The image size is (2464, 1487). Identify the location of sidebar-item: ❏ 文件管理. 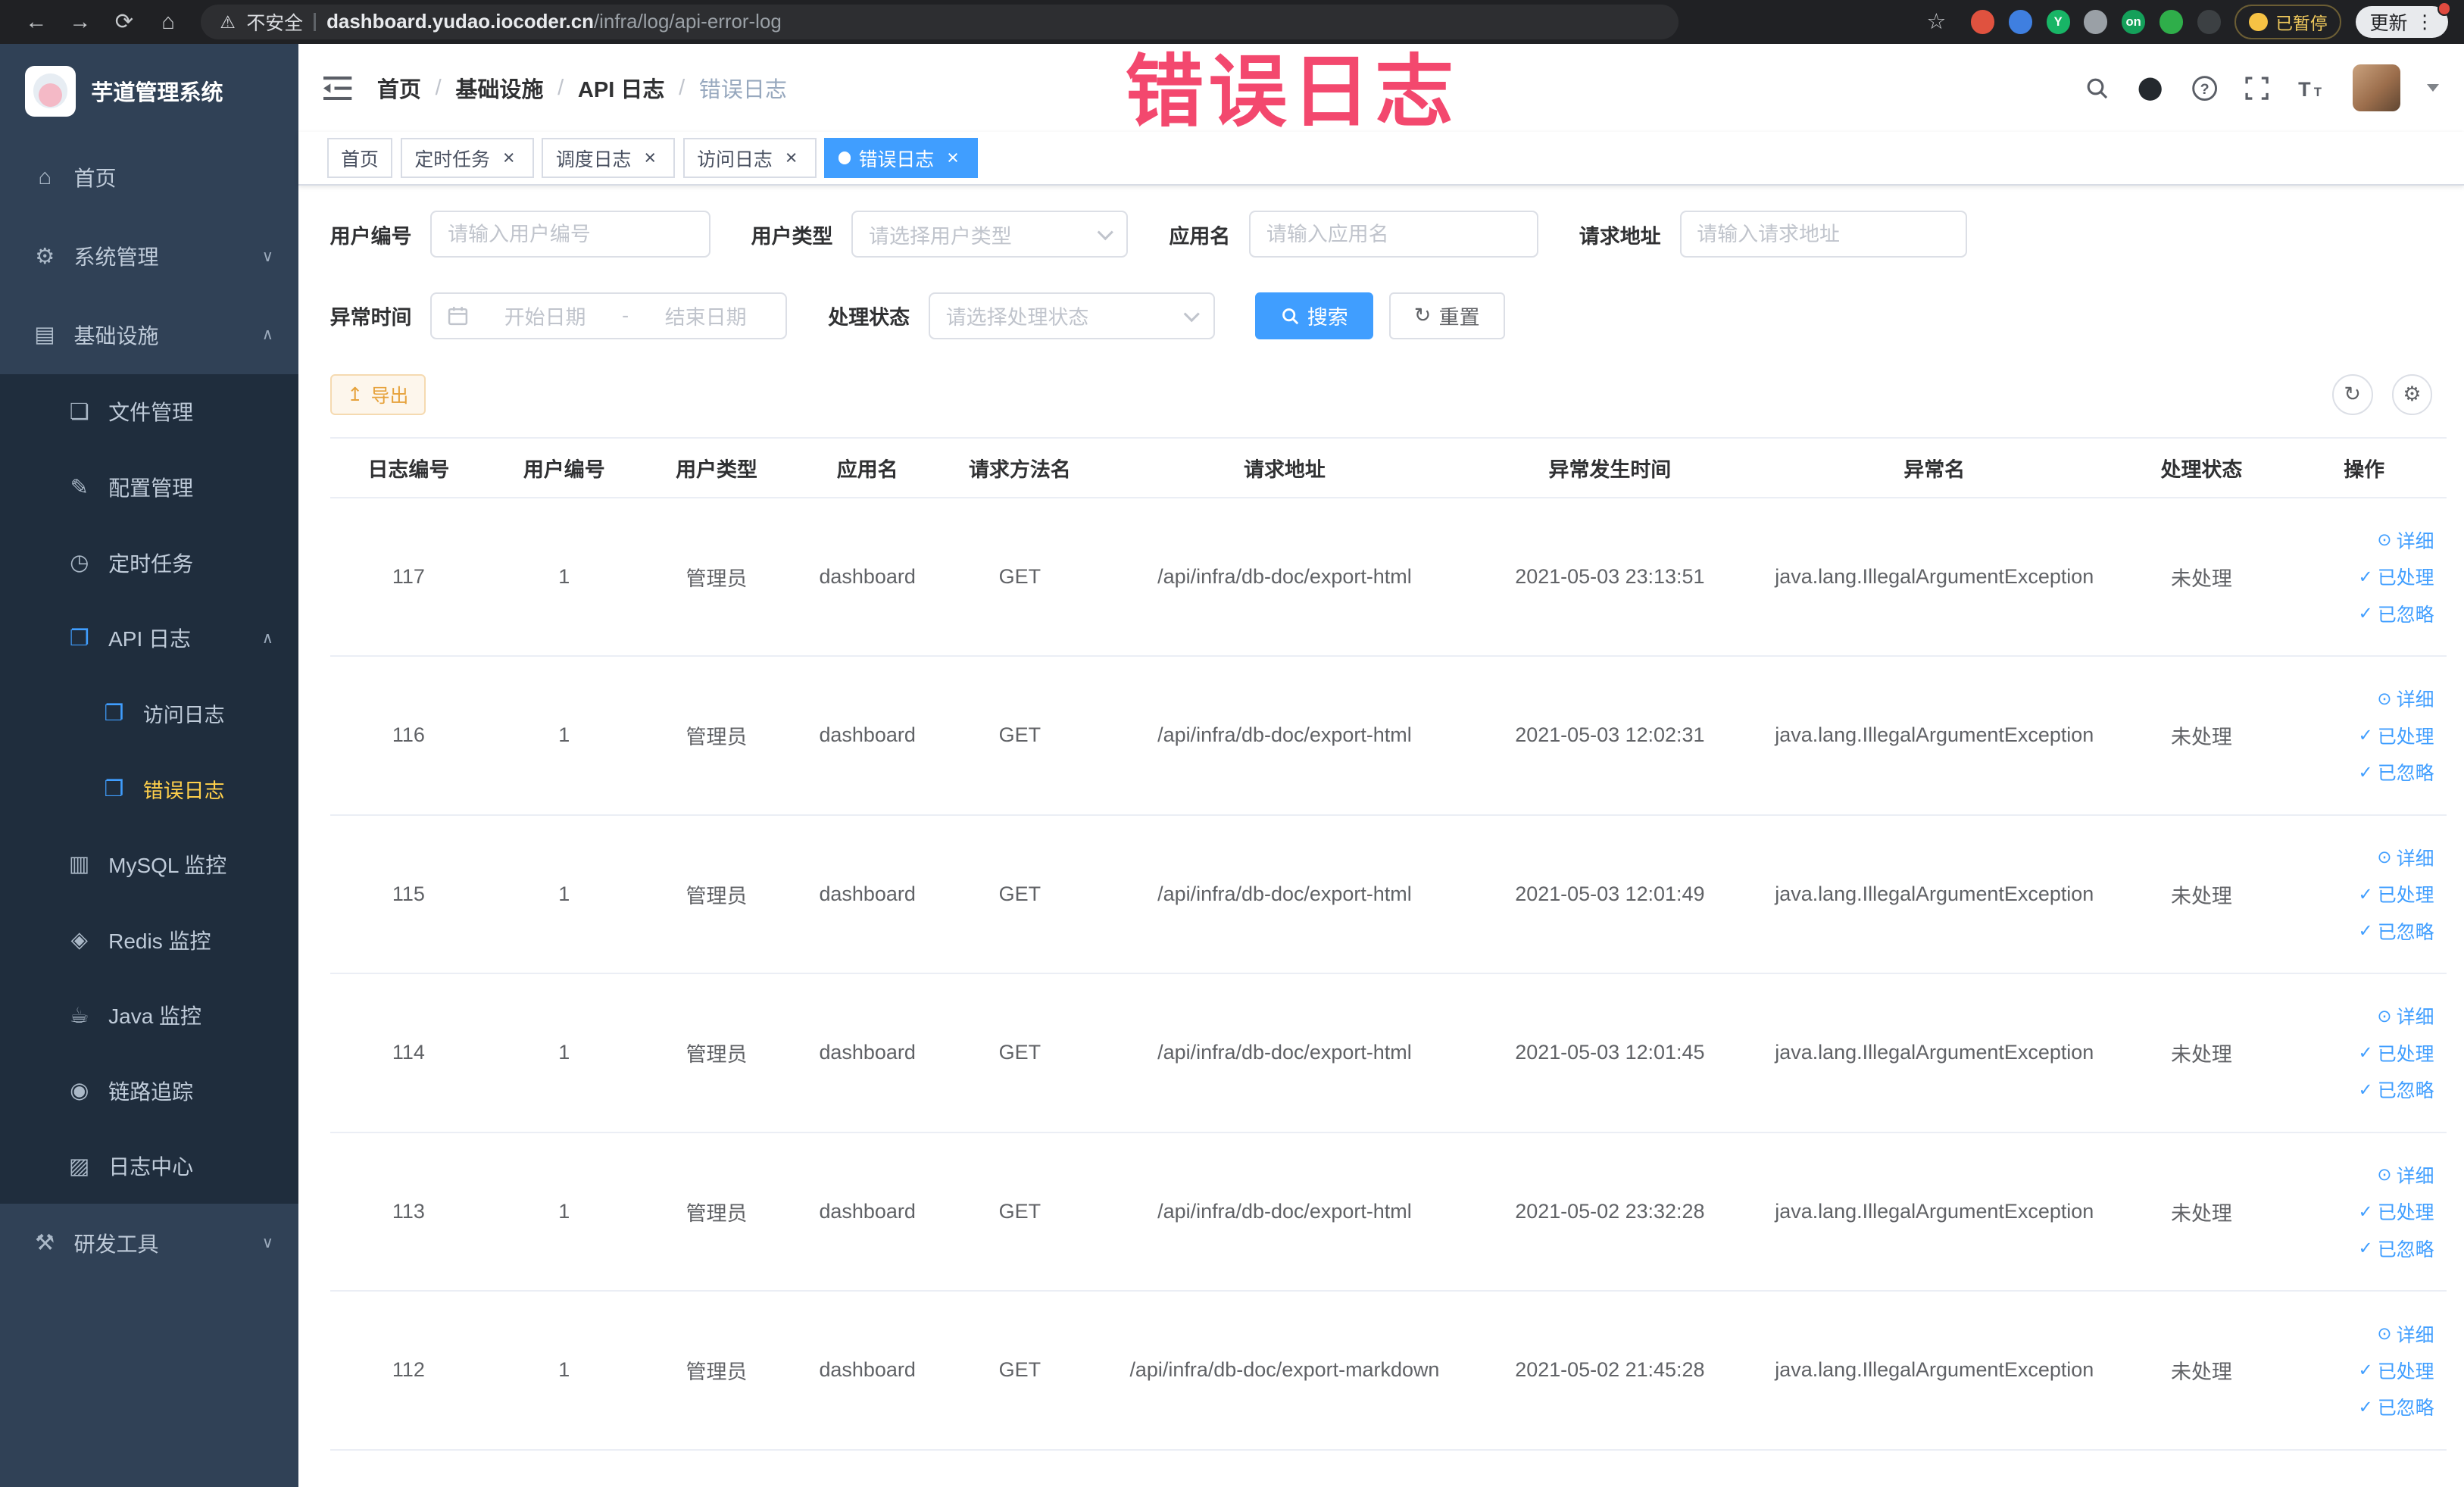
(149, 411).